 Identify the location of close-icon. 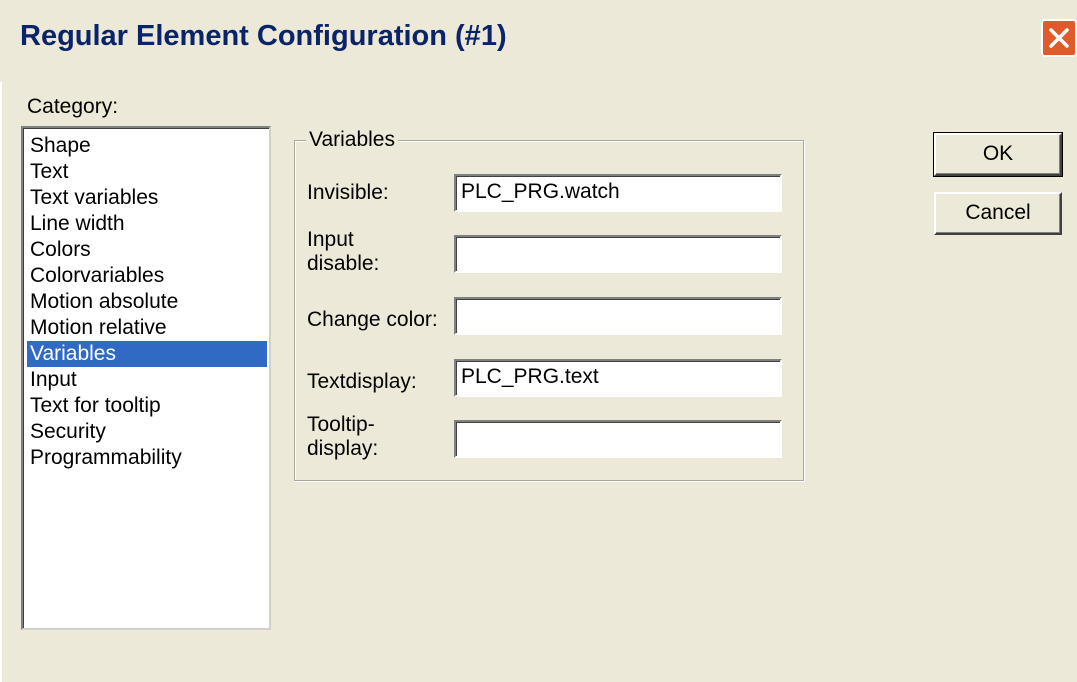
(1059, 38).